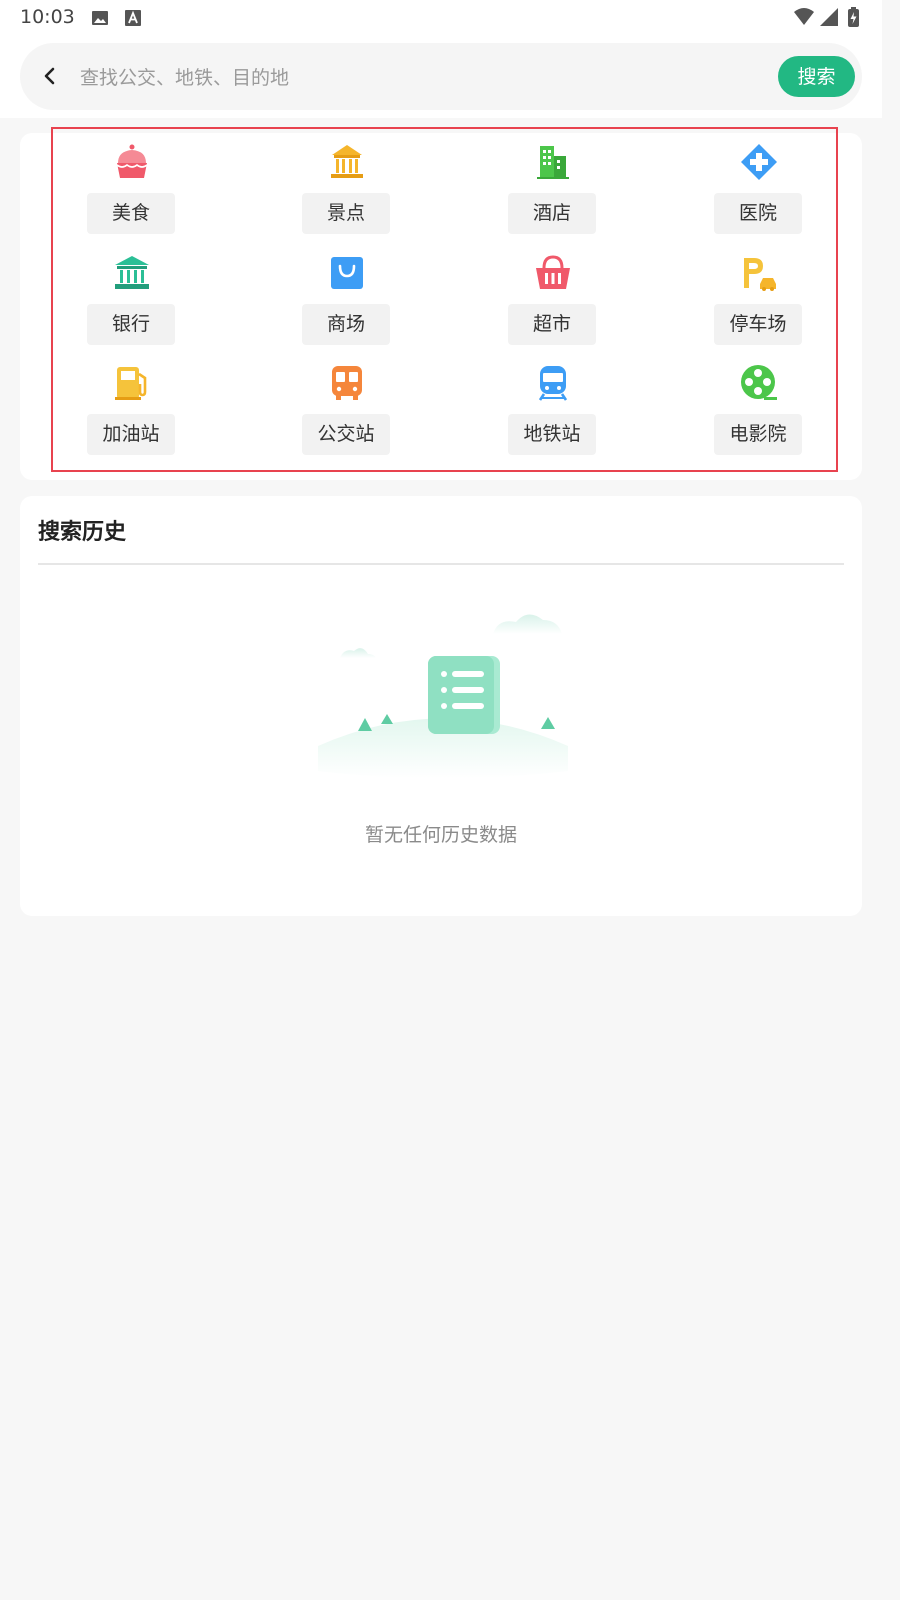  I want to click on category-scenic: 景点, so click(346, 183).